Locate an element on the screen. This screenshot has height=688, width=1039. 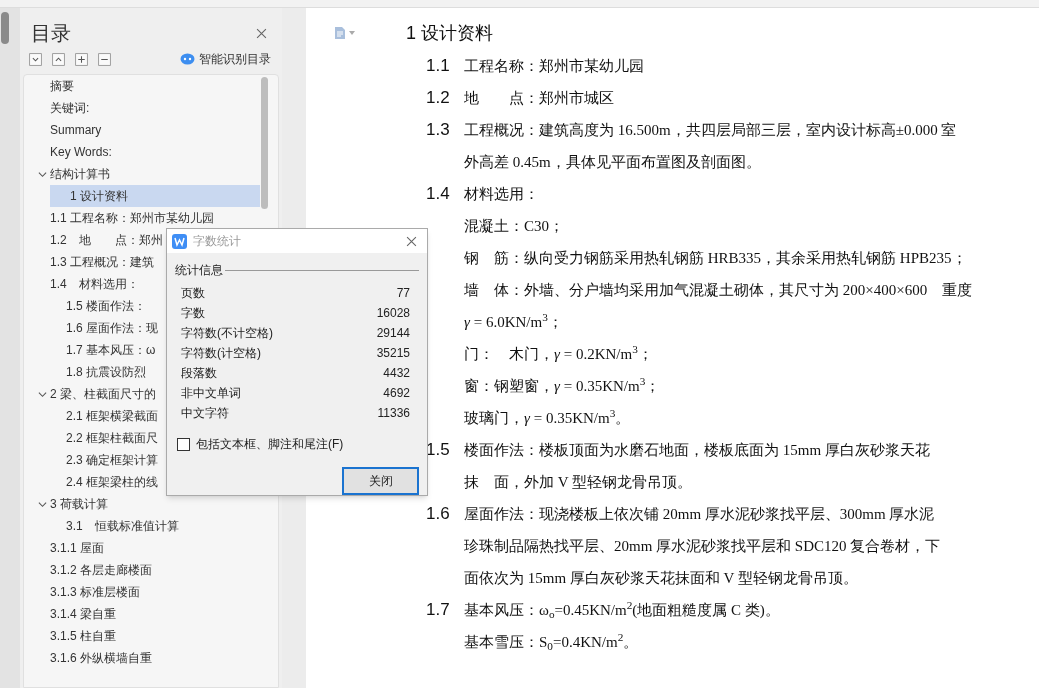
paragraph-line: 窗：钢塑窗，γ = 0.35KN/m$^{3}$； is located at coordinates (563, 385).